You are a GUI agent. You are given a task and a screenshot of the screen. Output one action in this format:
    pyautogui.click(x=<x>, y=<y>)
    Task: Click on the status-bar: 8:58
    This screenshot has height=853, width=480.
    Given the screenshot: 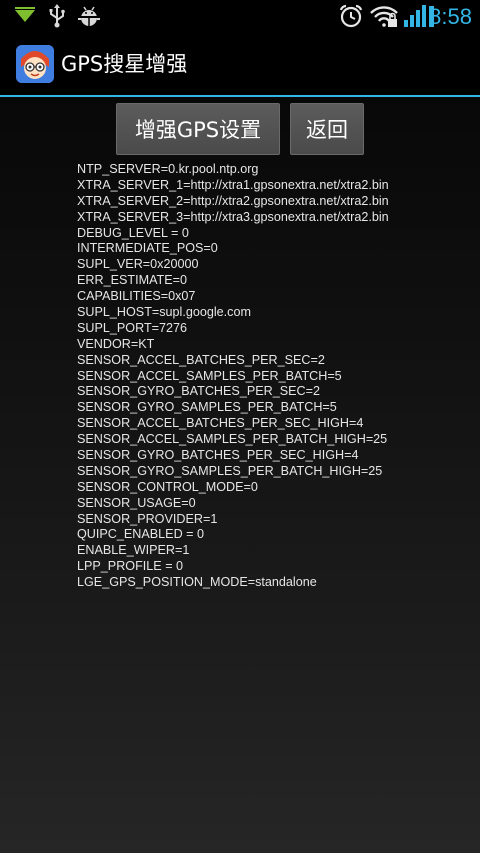 What is the action you would take?
    pyautogui.click(x=240, y=16)
    